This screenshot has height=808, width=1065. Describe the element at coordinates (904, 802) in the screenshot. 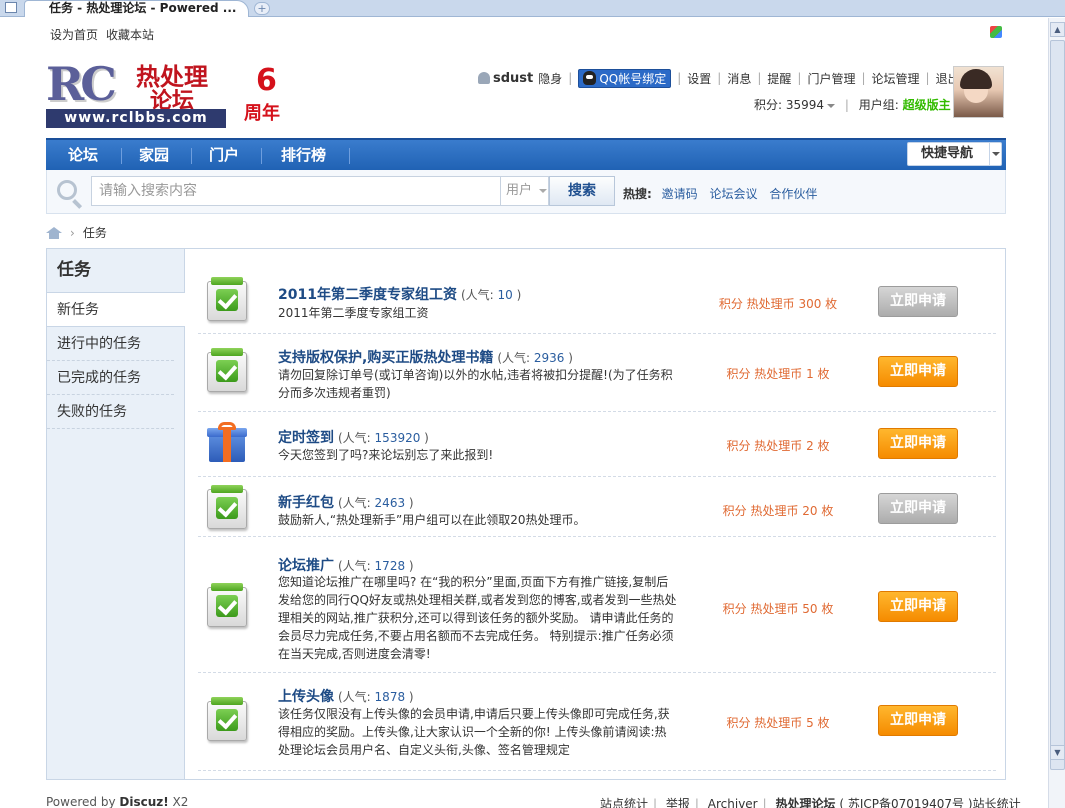

I see `footer-icp: ( 苏ICP备07019407号 )` at that location.